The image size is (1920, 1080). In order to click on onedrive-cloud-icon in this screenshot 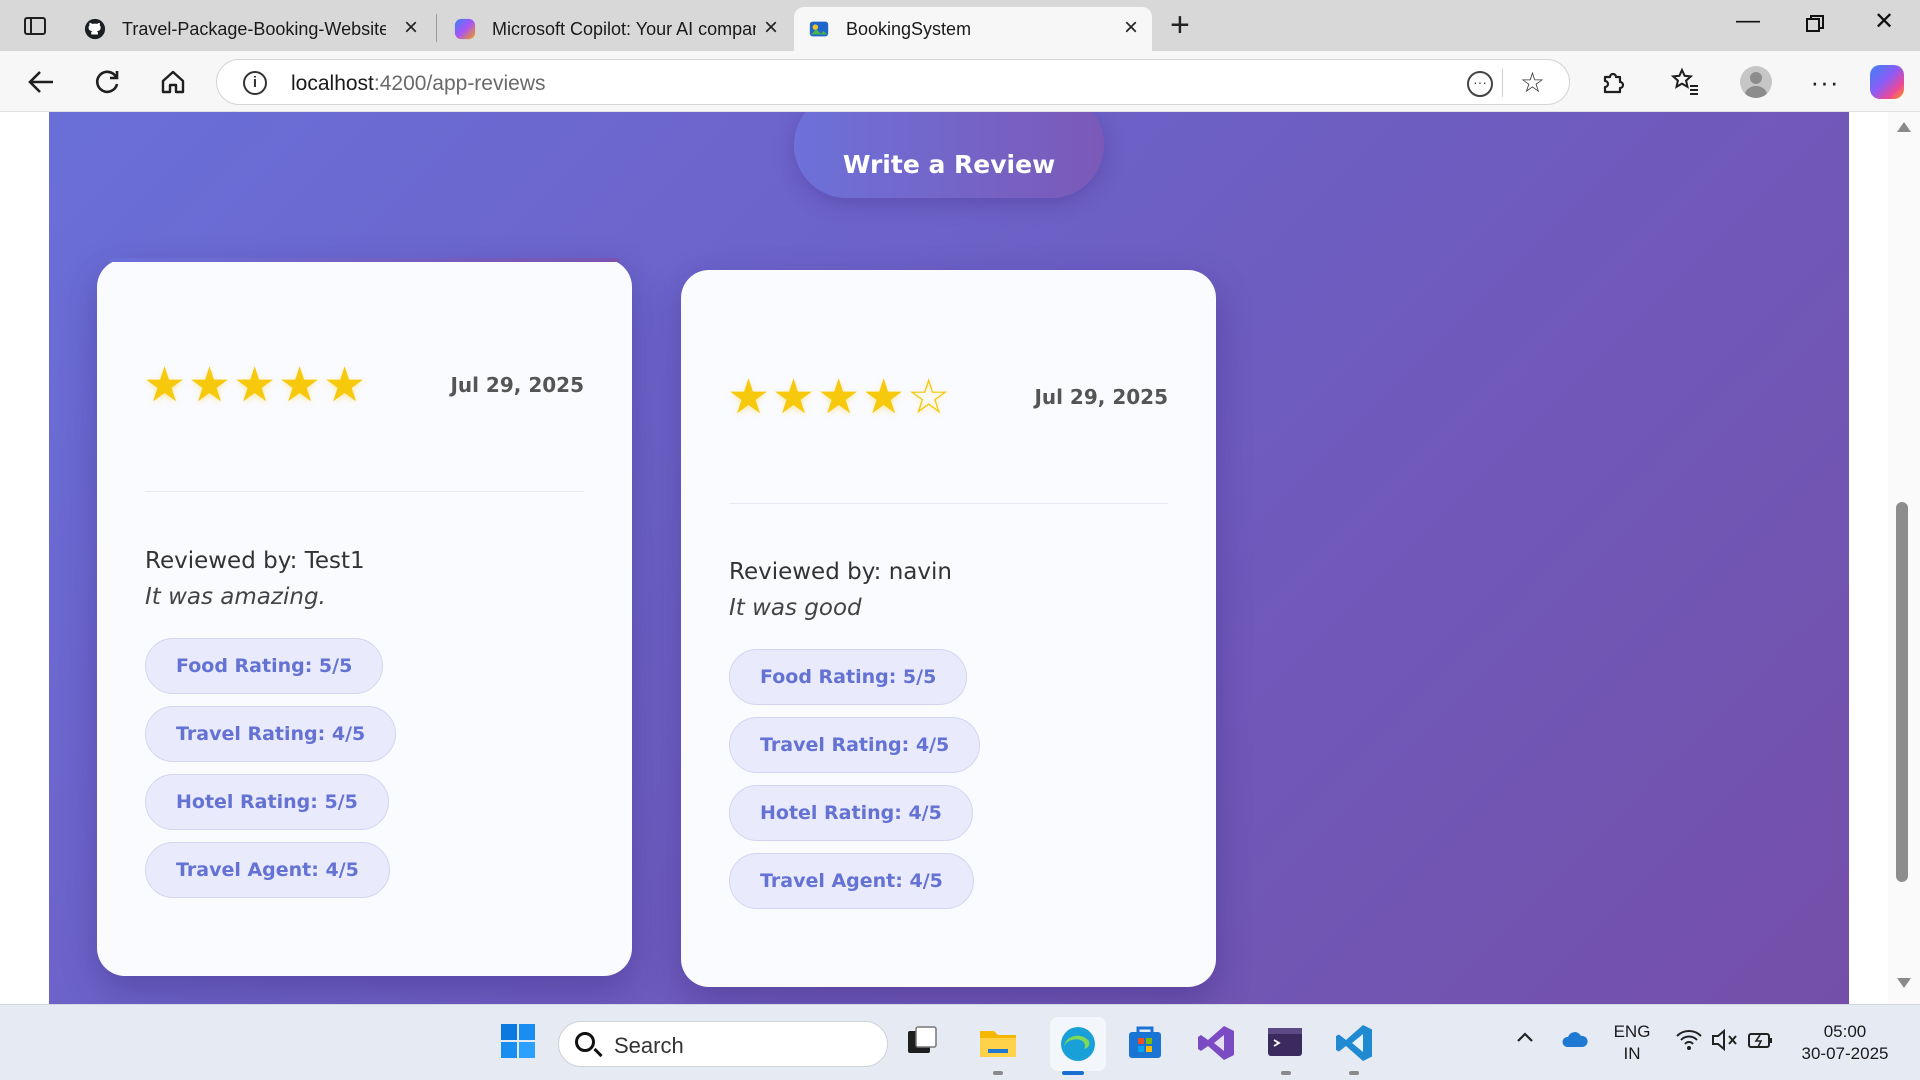, I will do `click(1575, 1040)`.